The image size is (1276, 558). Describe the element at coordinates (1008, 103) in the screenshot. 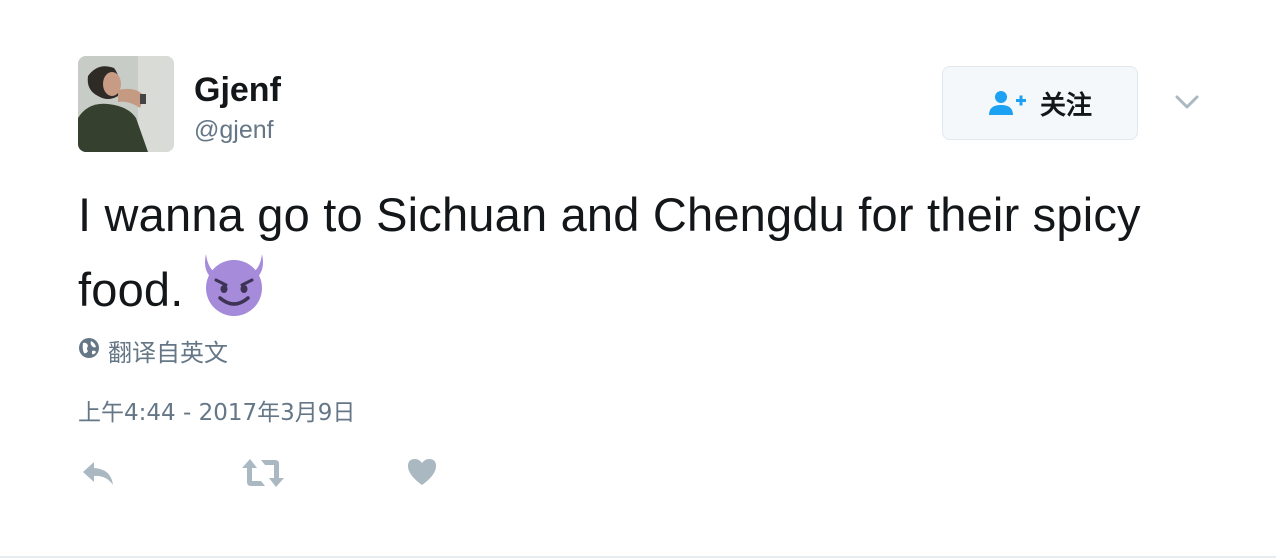

I see `add-user-icon` at that location.